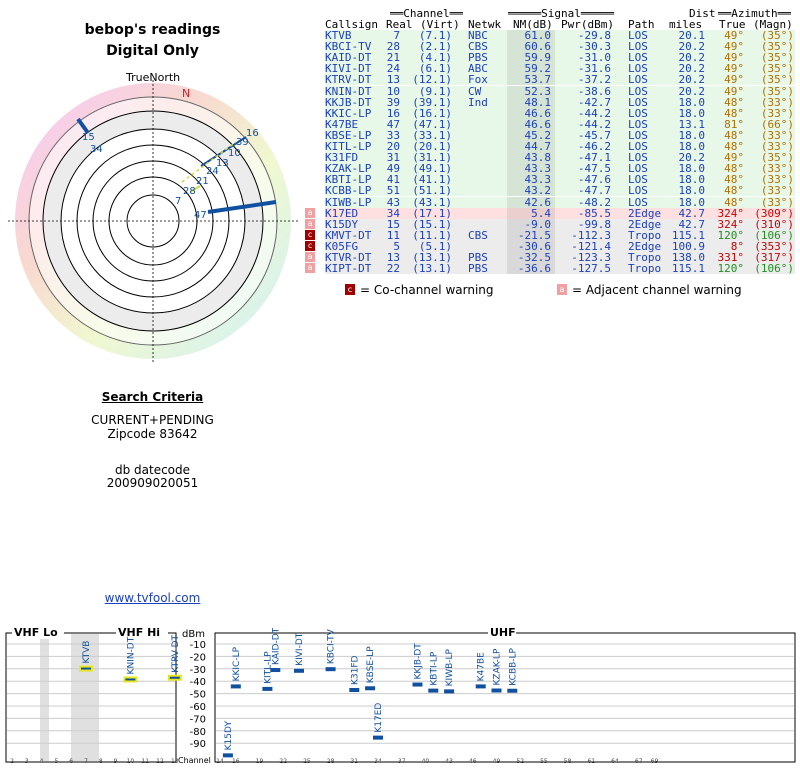  What do you see at coordinates (354, 690) in the screenshot?
I see `station-mark-k31fd` at bounding box center [354, 690].